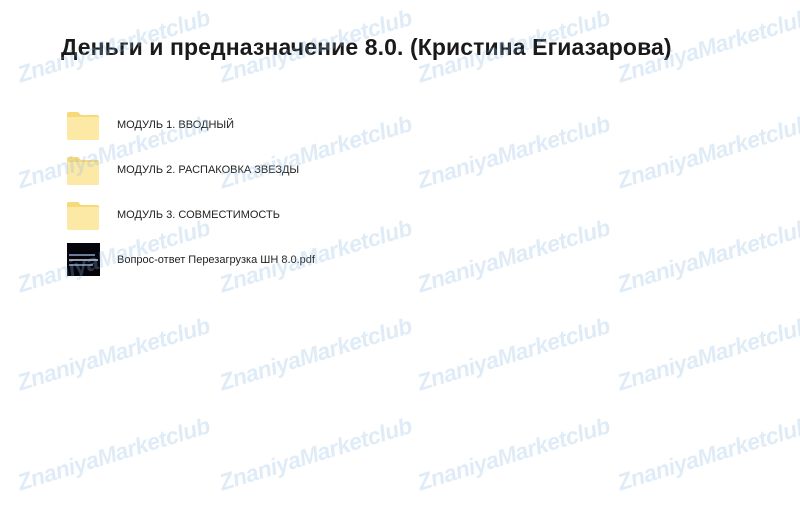  Describe the element at coordinates (366, 127) in the screenshot. I see `list-item-folder-module-1: МОДУЛЬ 1. ВВОДНЫЙ` at that location.